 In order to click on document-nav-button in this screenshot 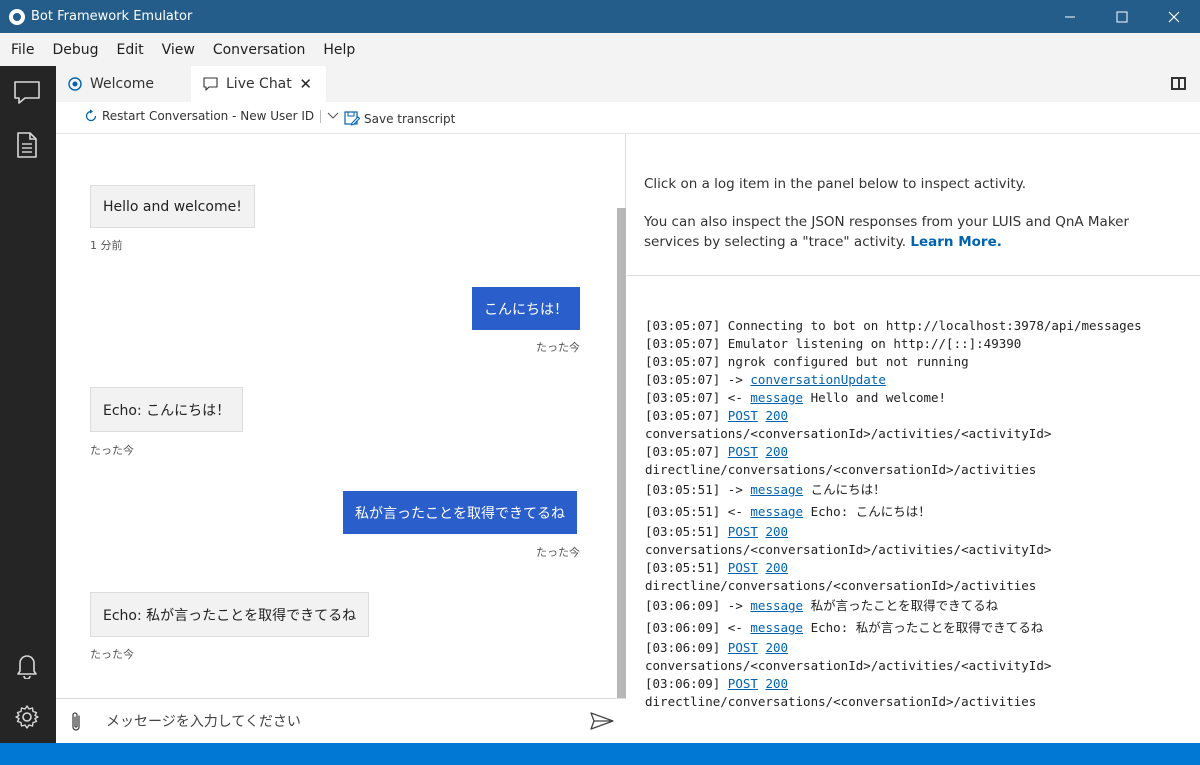, I will do `click(27, 145)`.